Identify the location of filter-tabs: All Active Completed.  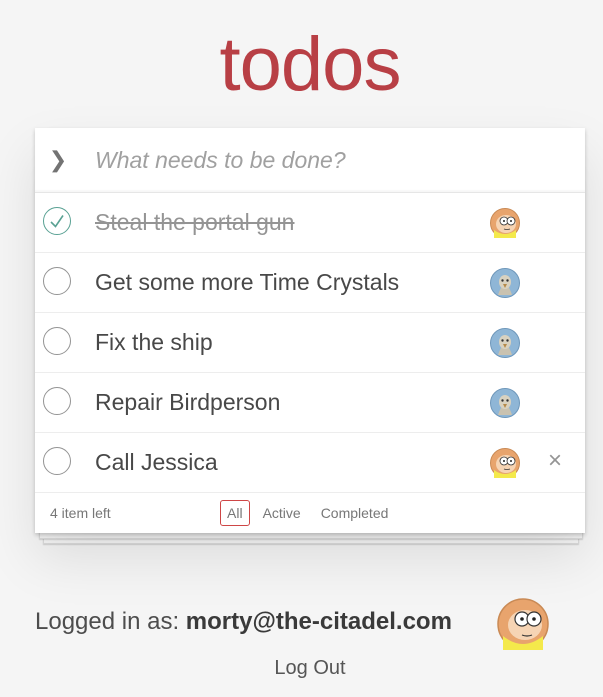
(310, 513).